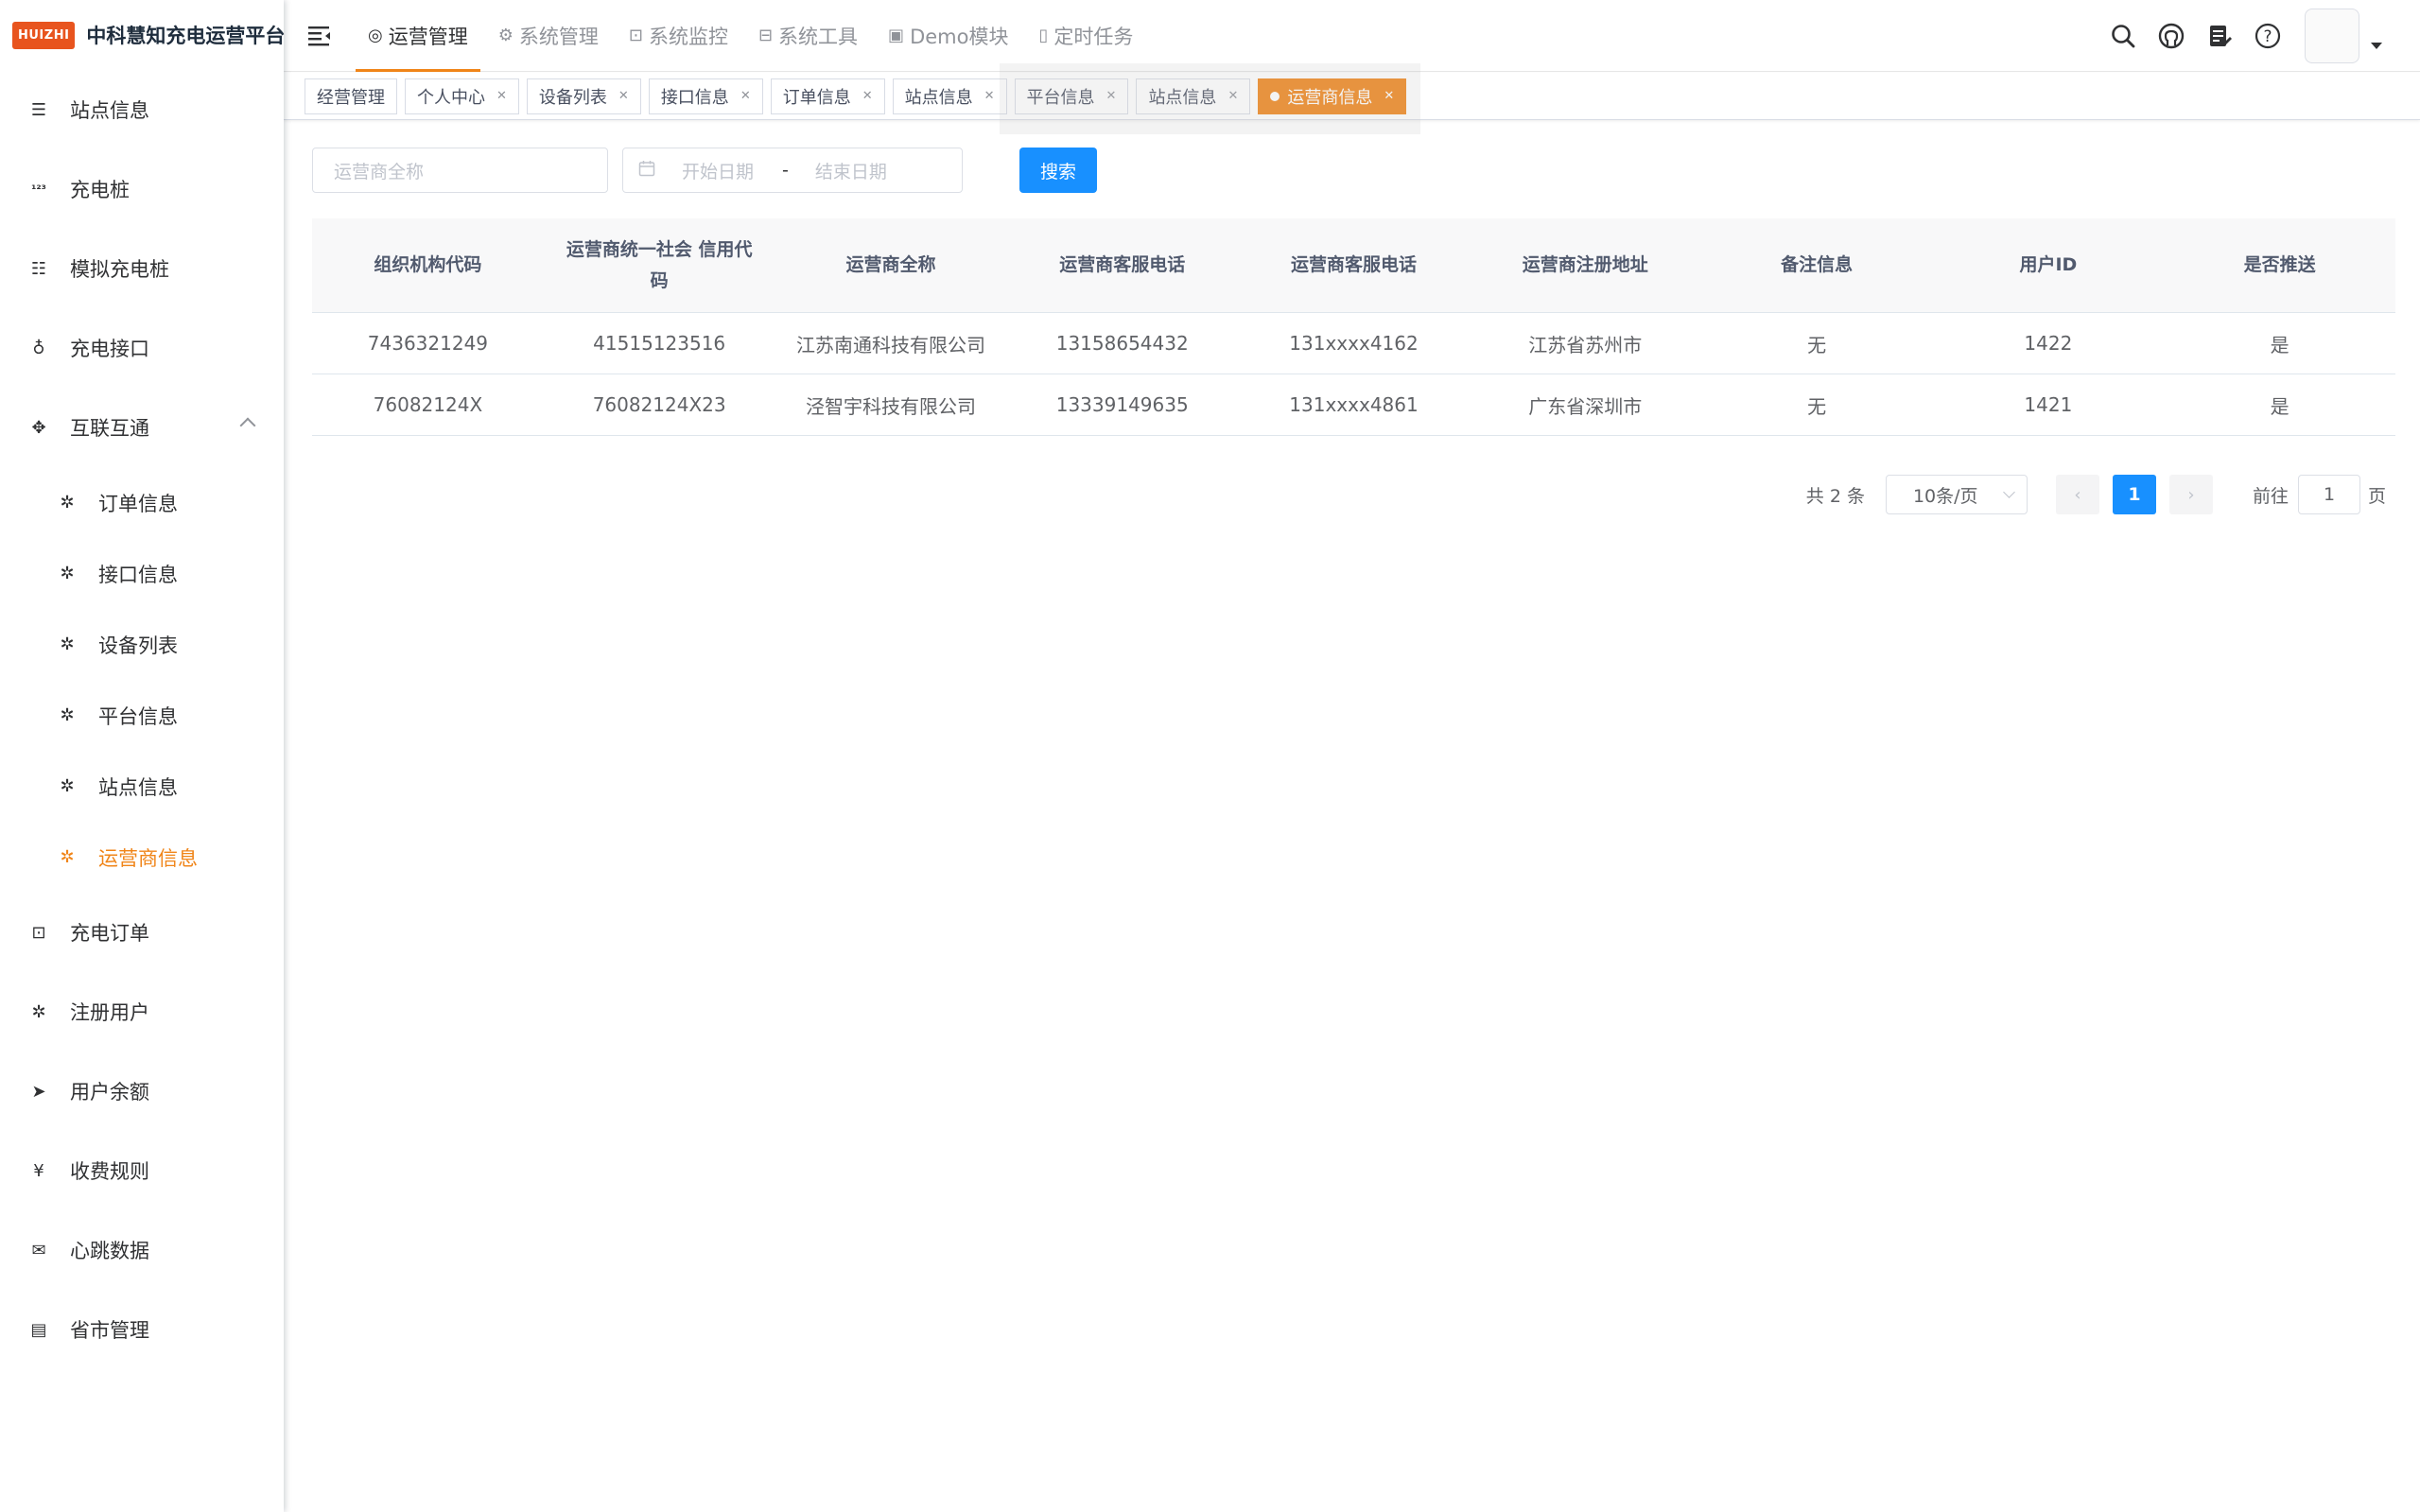  What do you see at coordinates (320, 36) in the screenshot?
I see `hamburger-icon` at bounding box center [320, 36].